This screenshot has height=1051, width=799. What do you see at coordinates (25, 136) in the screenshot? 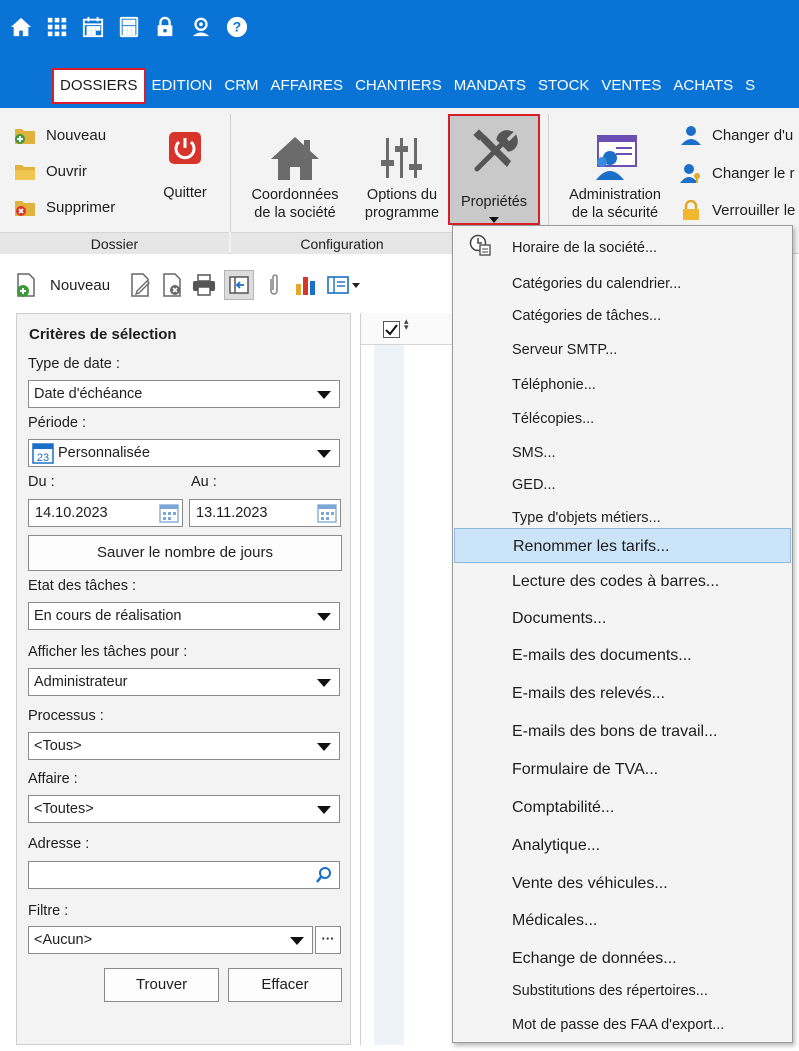
I see `new-folder-icon` at bounding box center [25, 136].